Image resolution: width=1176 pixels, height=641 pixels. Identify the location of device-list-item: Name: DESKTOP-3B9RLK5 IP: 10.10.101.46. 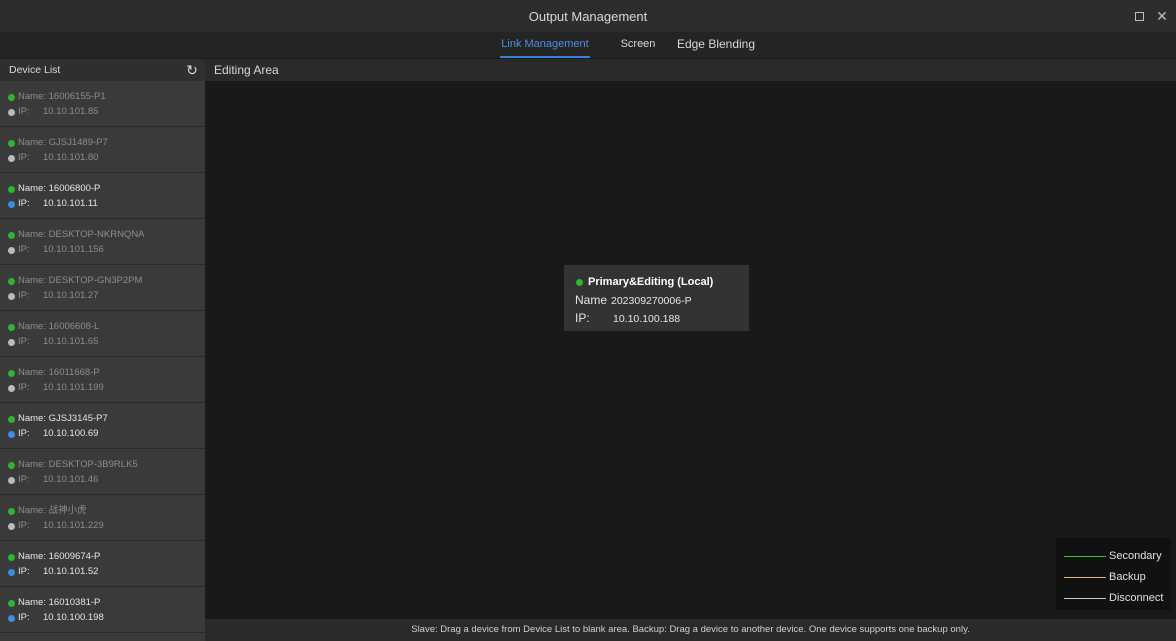
(102, 472).